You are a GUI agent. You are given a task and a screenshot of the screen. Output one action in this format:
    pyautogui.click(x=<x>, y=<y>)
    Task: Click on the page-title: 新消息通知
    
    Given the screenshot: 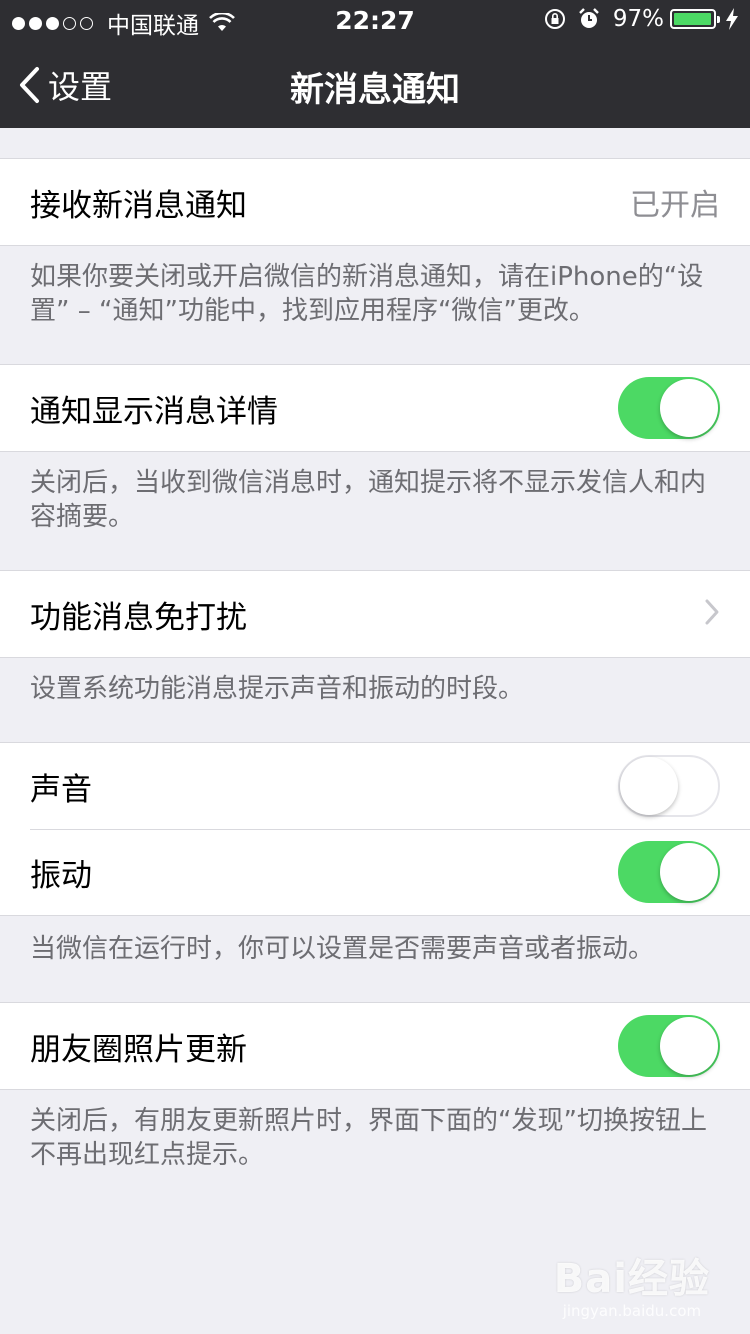 What is the action you would take?
    pyautogui.click(x=375, y=90)
    